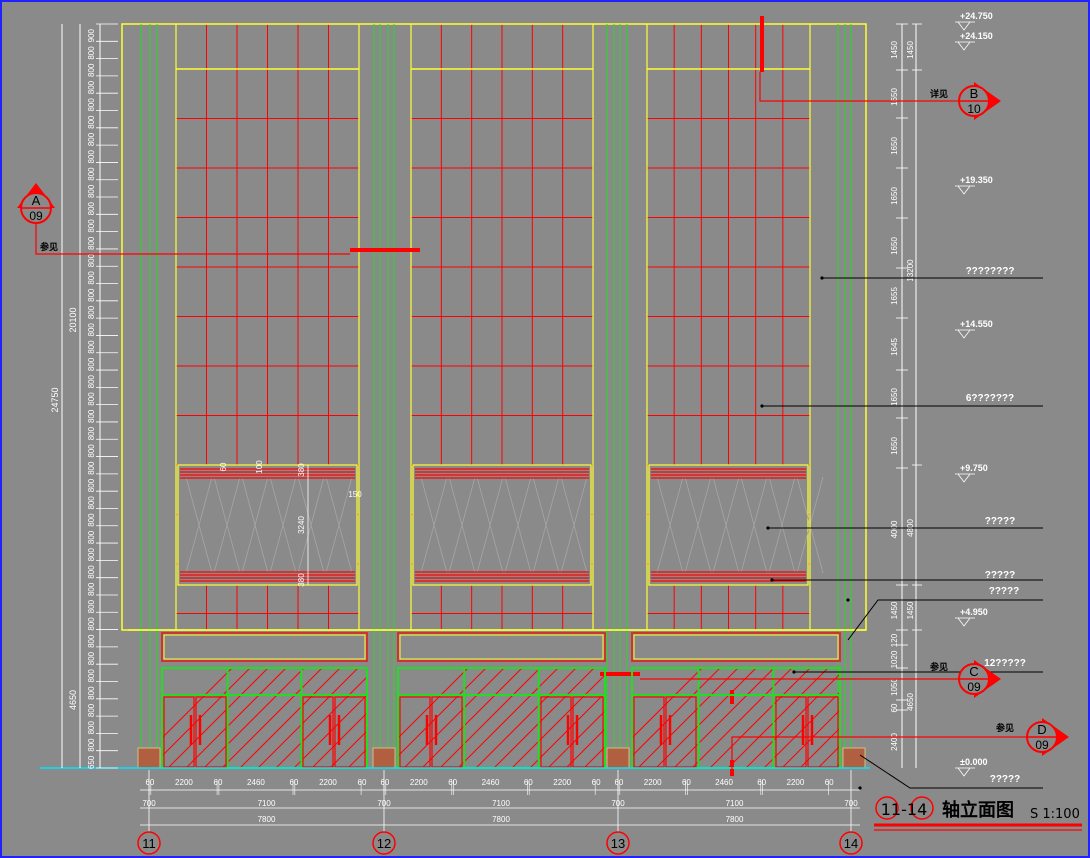  Describe the element at coordinates (894, 707) in the screenshot. I see `right-dim: 60` at that location.